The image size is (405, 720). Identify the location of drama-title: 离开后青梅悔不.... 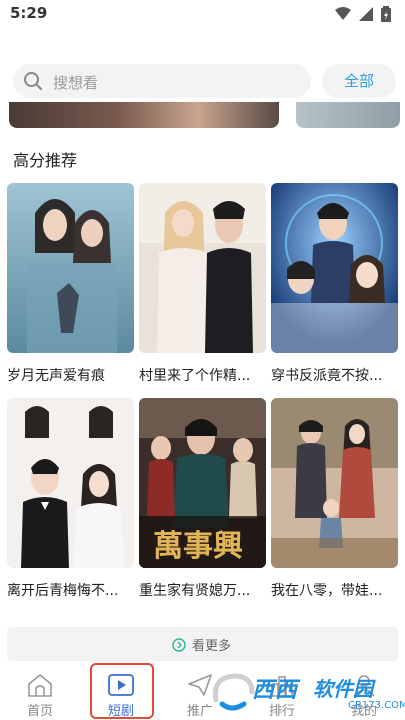
(63, 591).